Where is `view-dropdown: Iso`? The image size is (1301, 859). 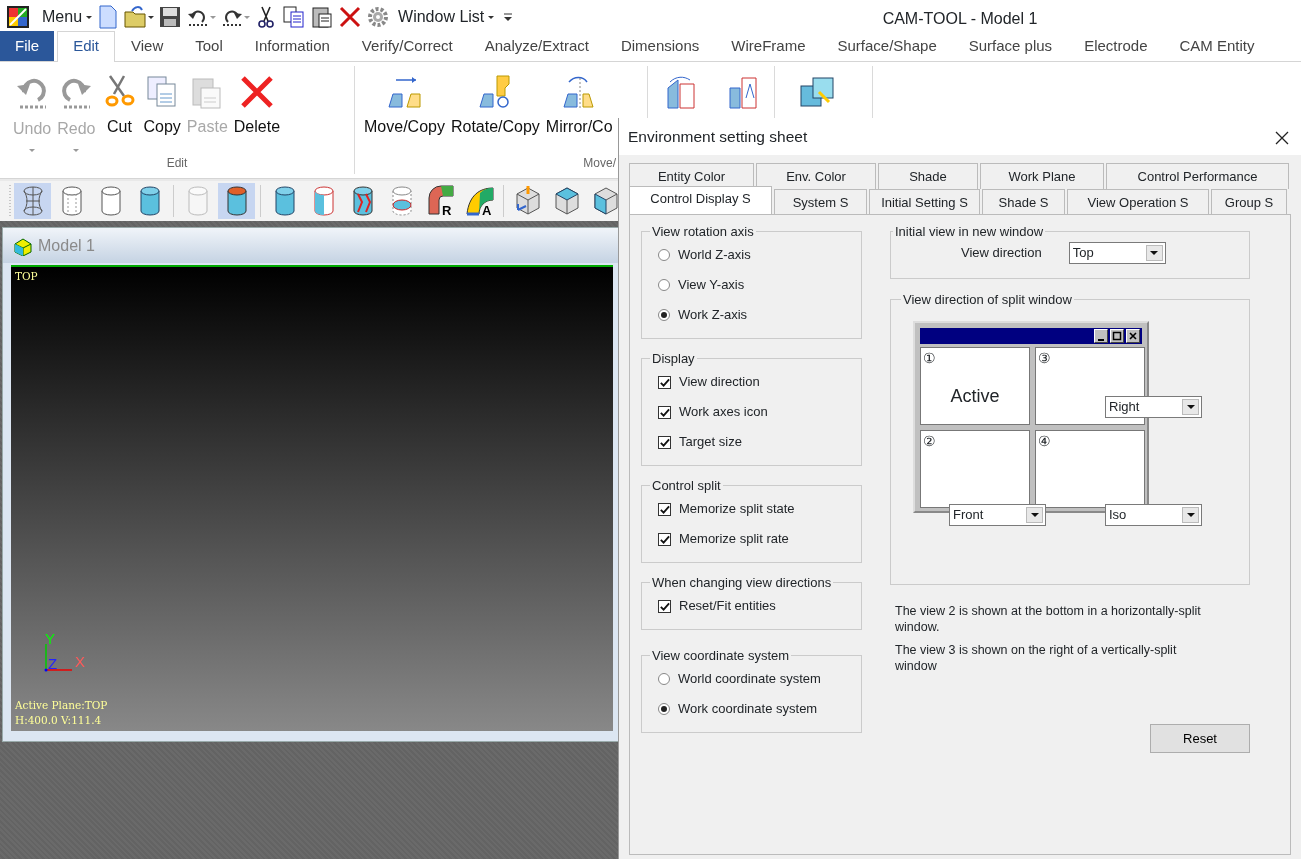 view-dropdown: Iso is located at coordinates (1153, 515).